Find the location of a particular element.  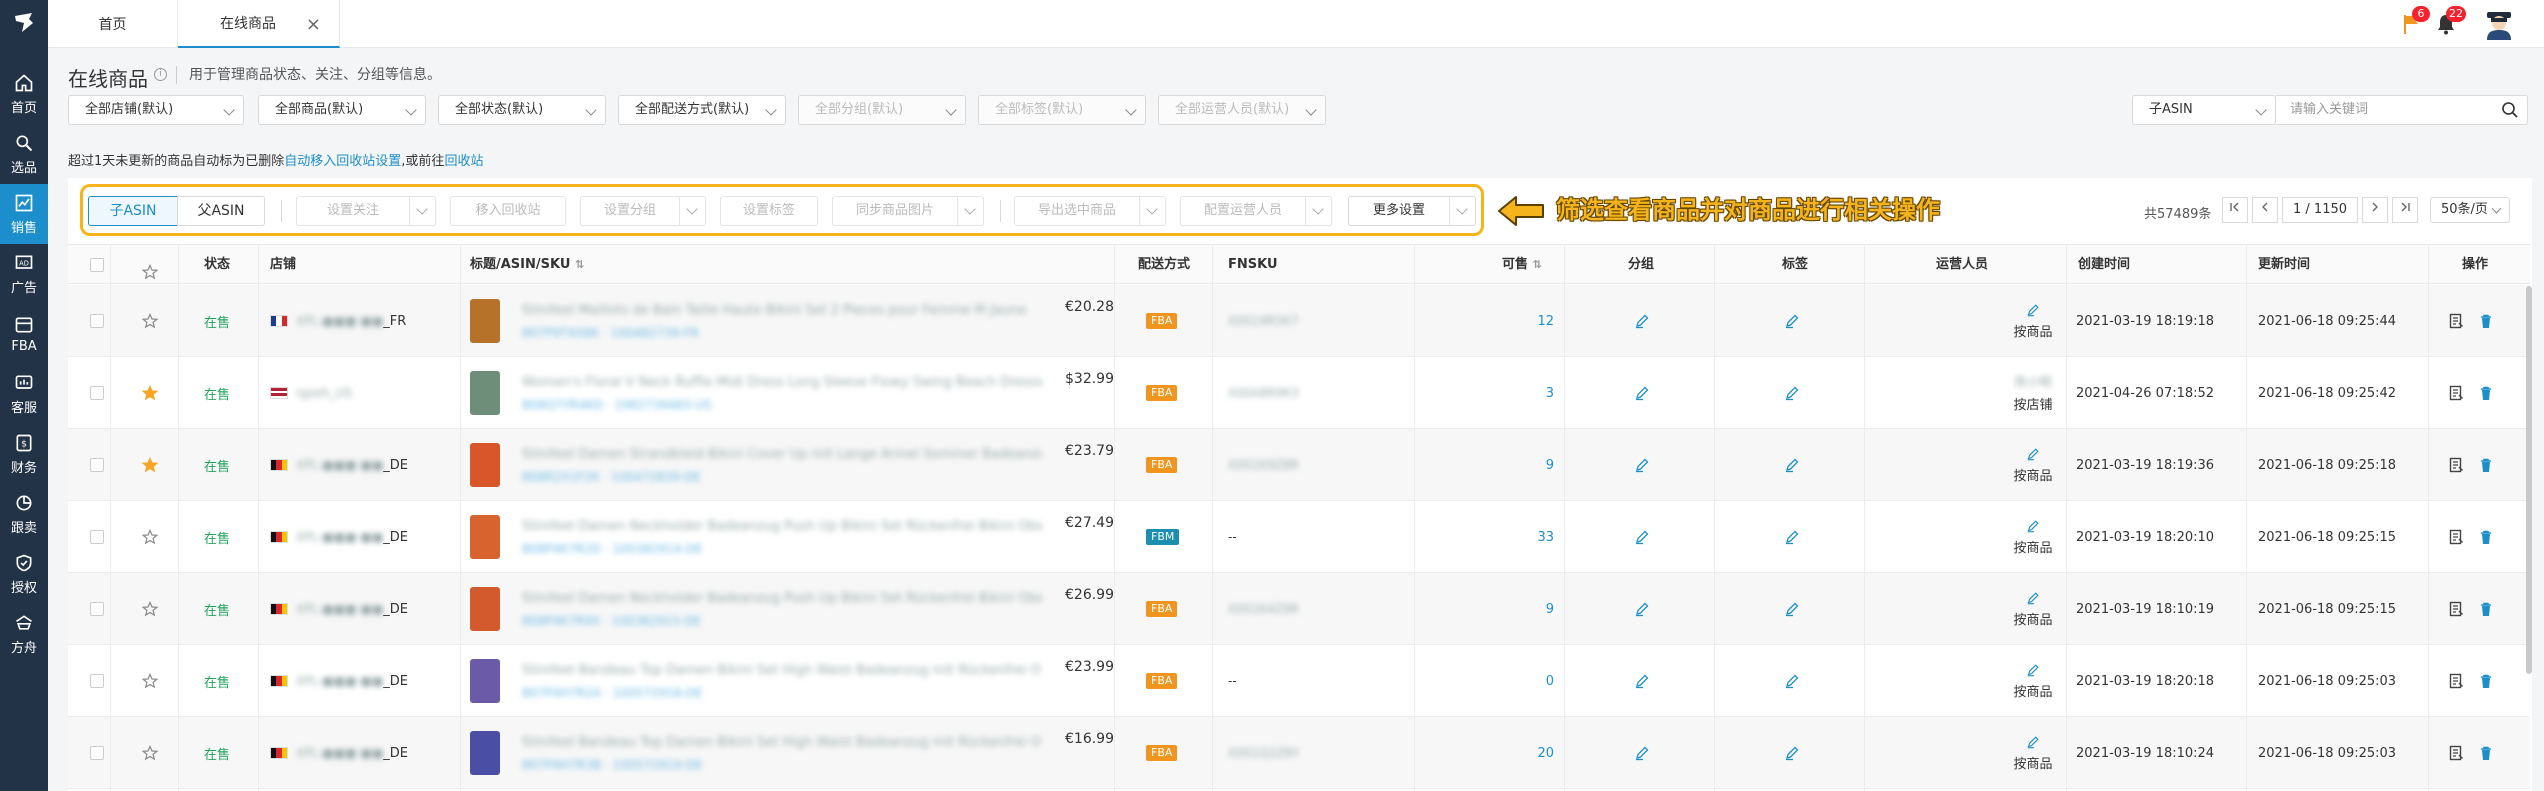

col-title: 标题/ASIN/SKU ⇅ is located at coordinates (527, 265).